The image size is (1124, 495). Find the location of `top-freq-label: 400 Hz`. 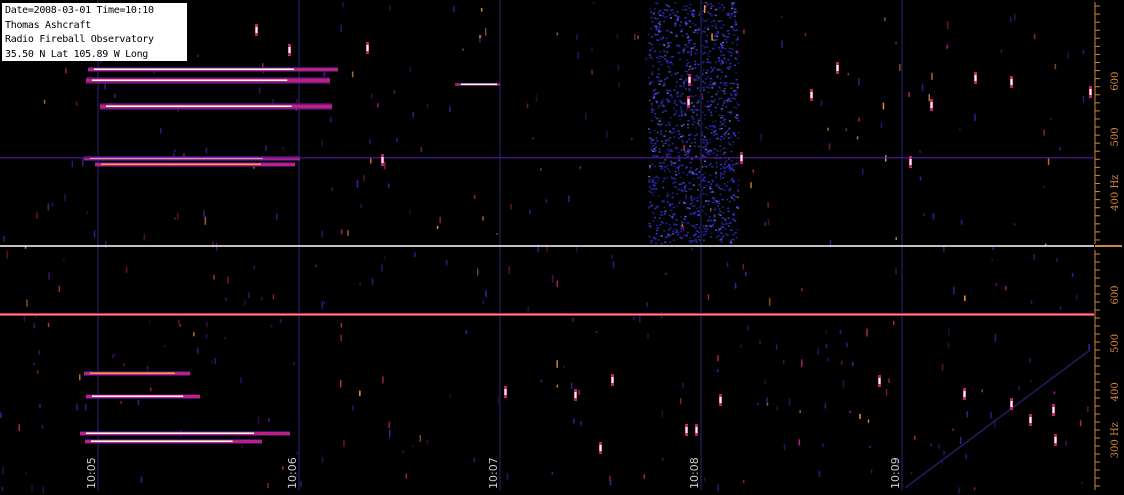

top-freq-label: 400 Hz is located at coordinates (1115, 193).